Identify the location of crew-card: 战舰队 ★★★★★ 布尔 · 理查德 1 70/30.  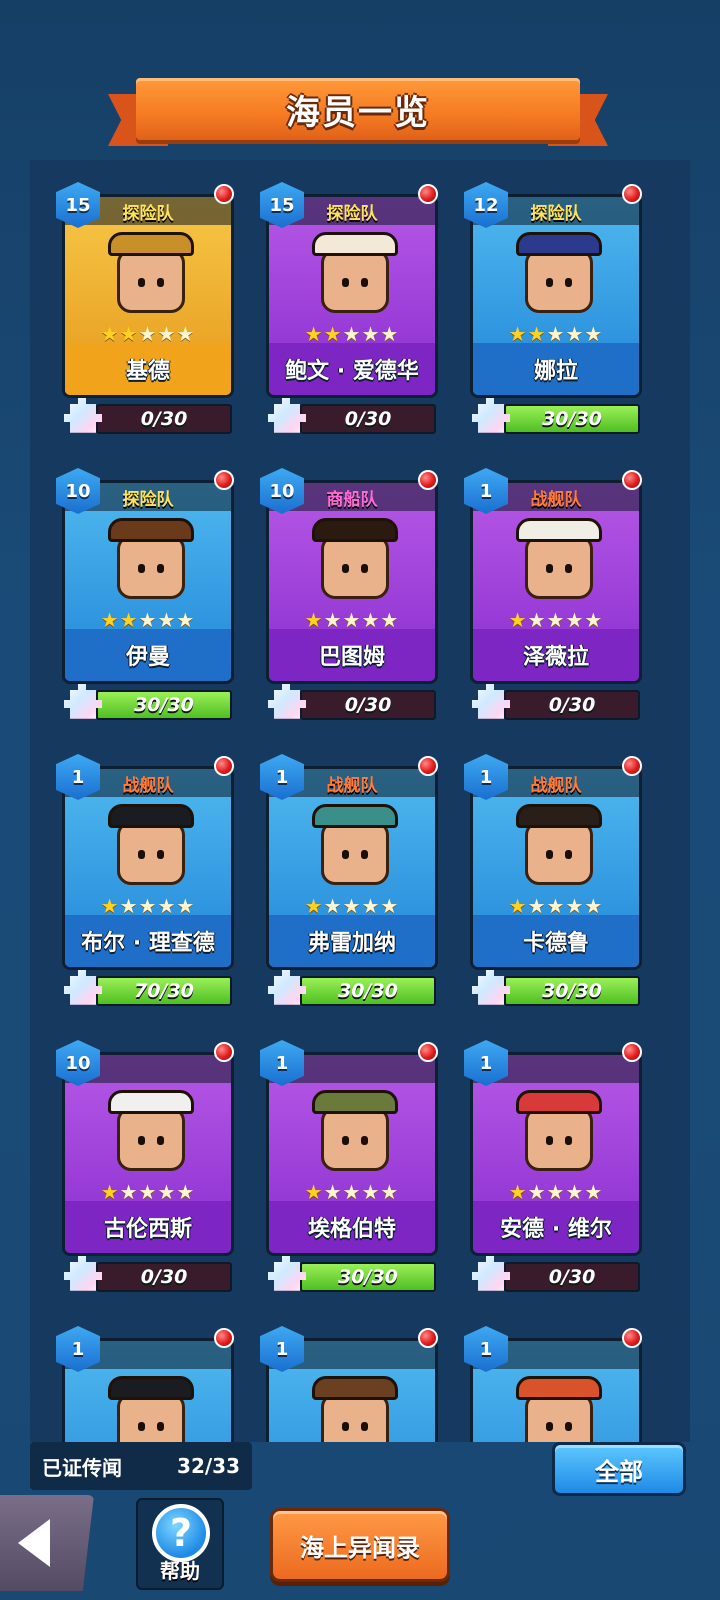
(146, 880).